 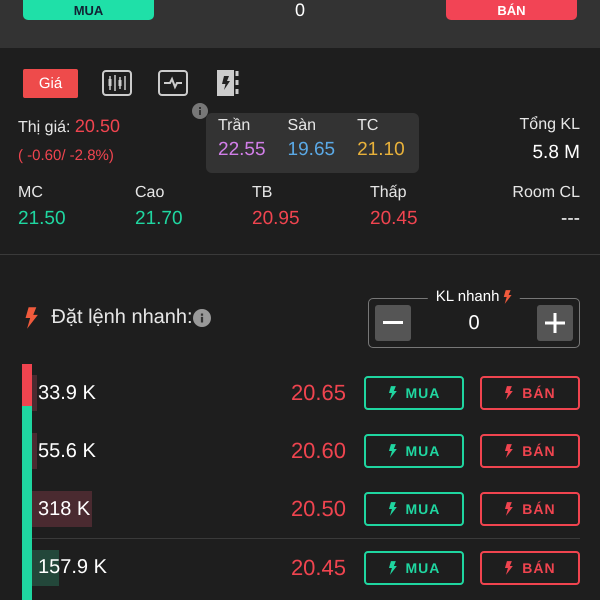 I want to click on minus-button, so click(x=393, y=323).